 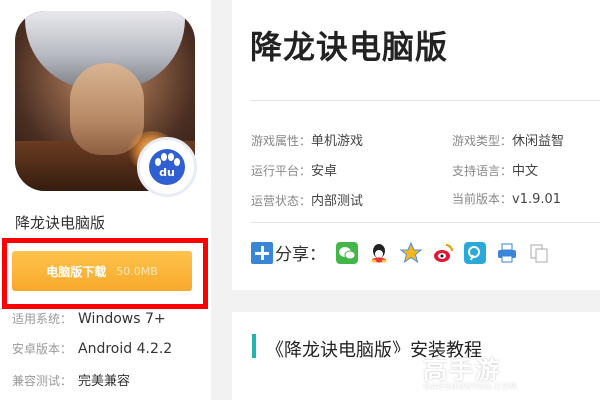 I want to click on spec-value: Windows 7+, so click(x=122, y=319).